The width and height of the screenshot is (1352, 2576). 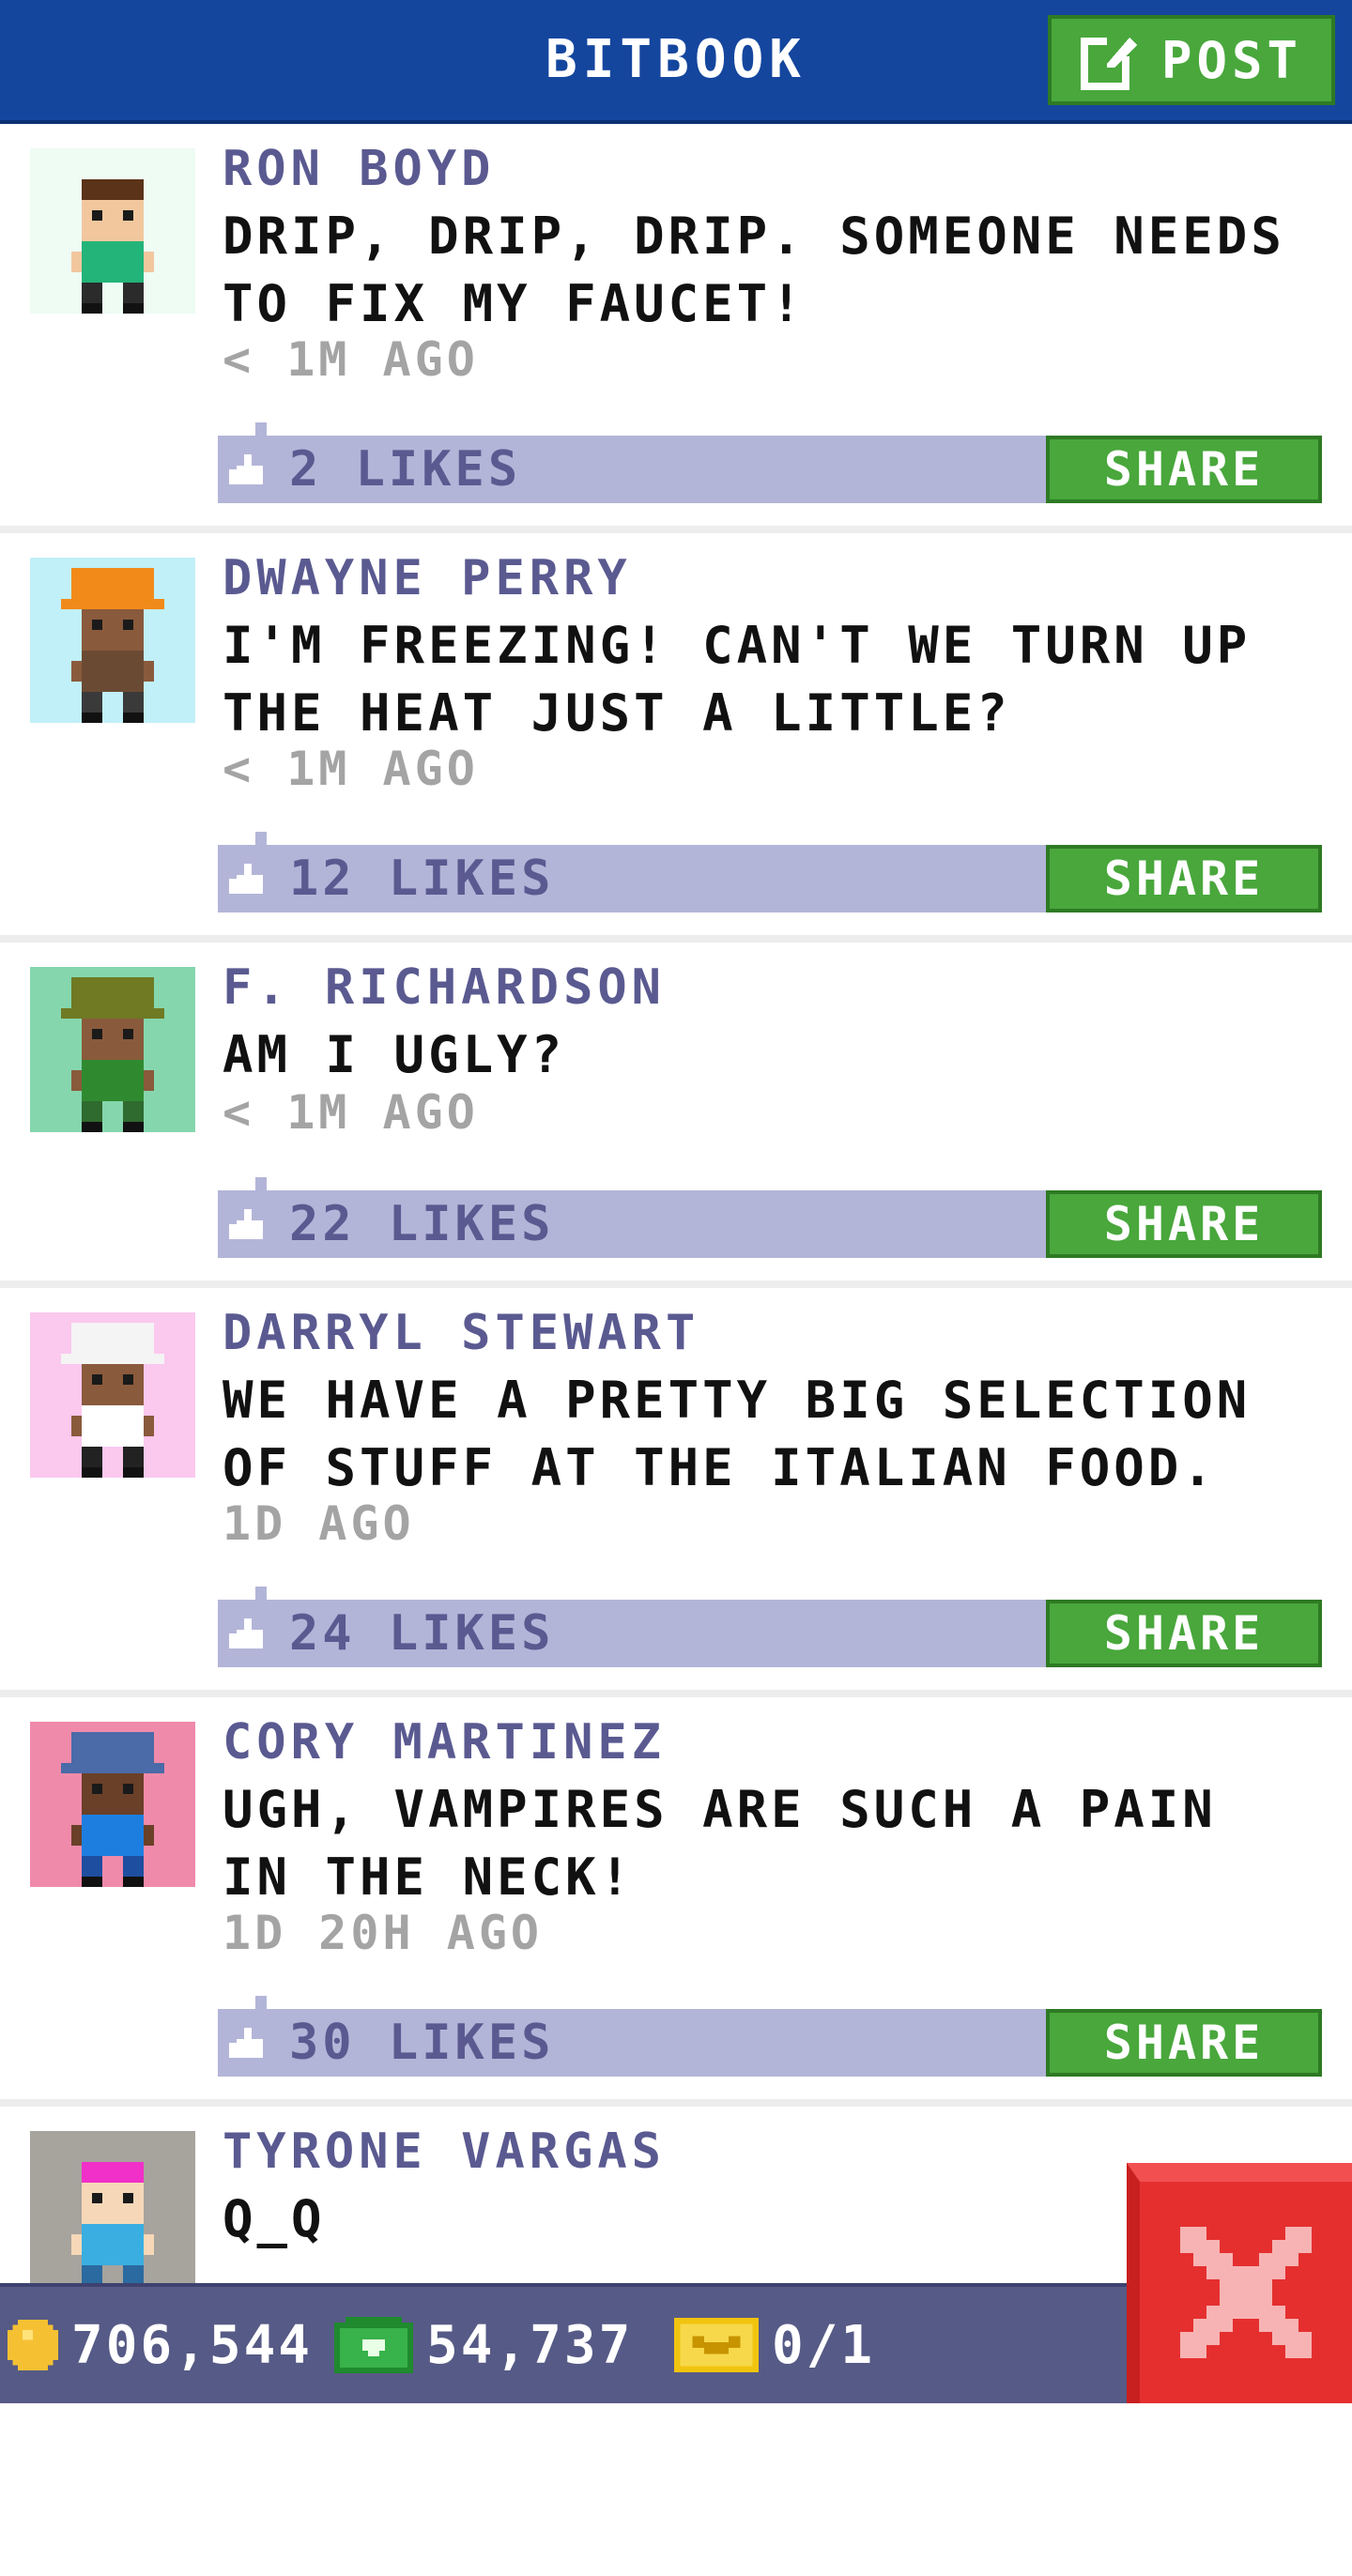 I want to click on post-text: AM I UGLY?, so click(x=395, y=1054).